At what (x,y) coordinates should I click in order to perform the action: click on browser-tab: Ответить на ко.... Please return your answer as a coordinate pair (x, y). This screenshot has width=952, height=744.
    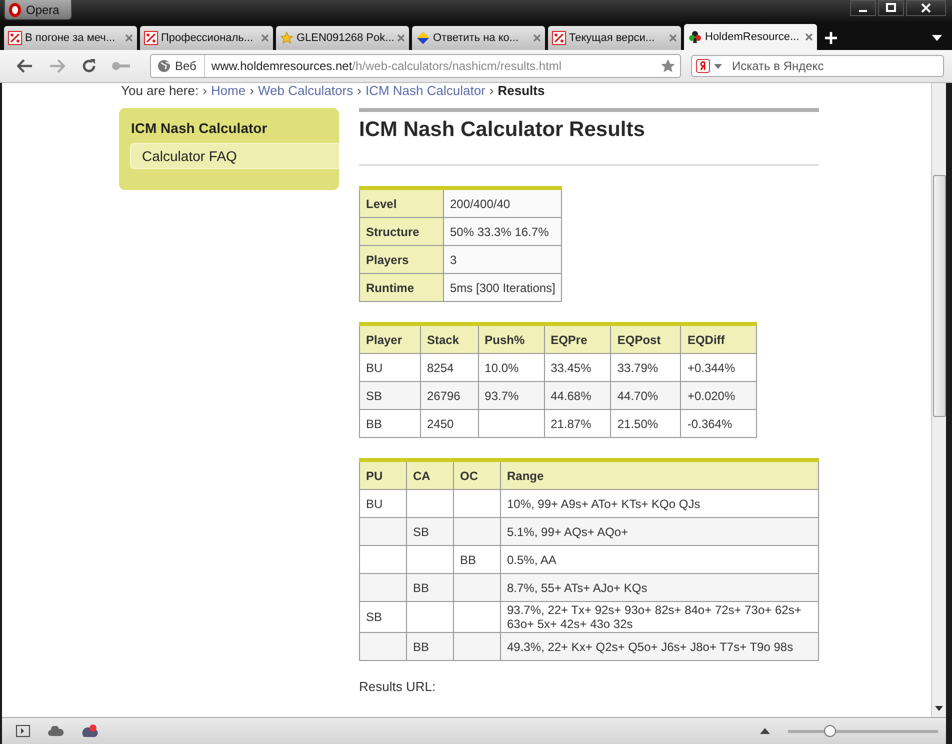
    Looking at the image, I should click on (478, 38).